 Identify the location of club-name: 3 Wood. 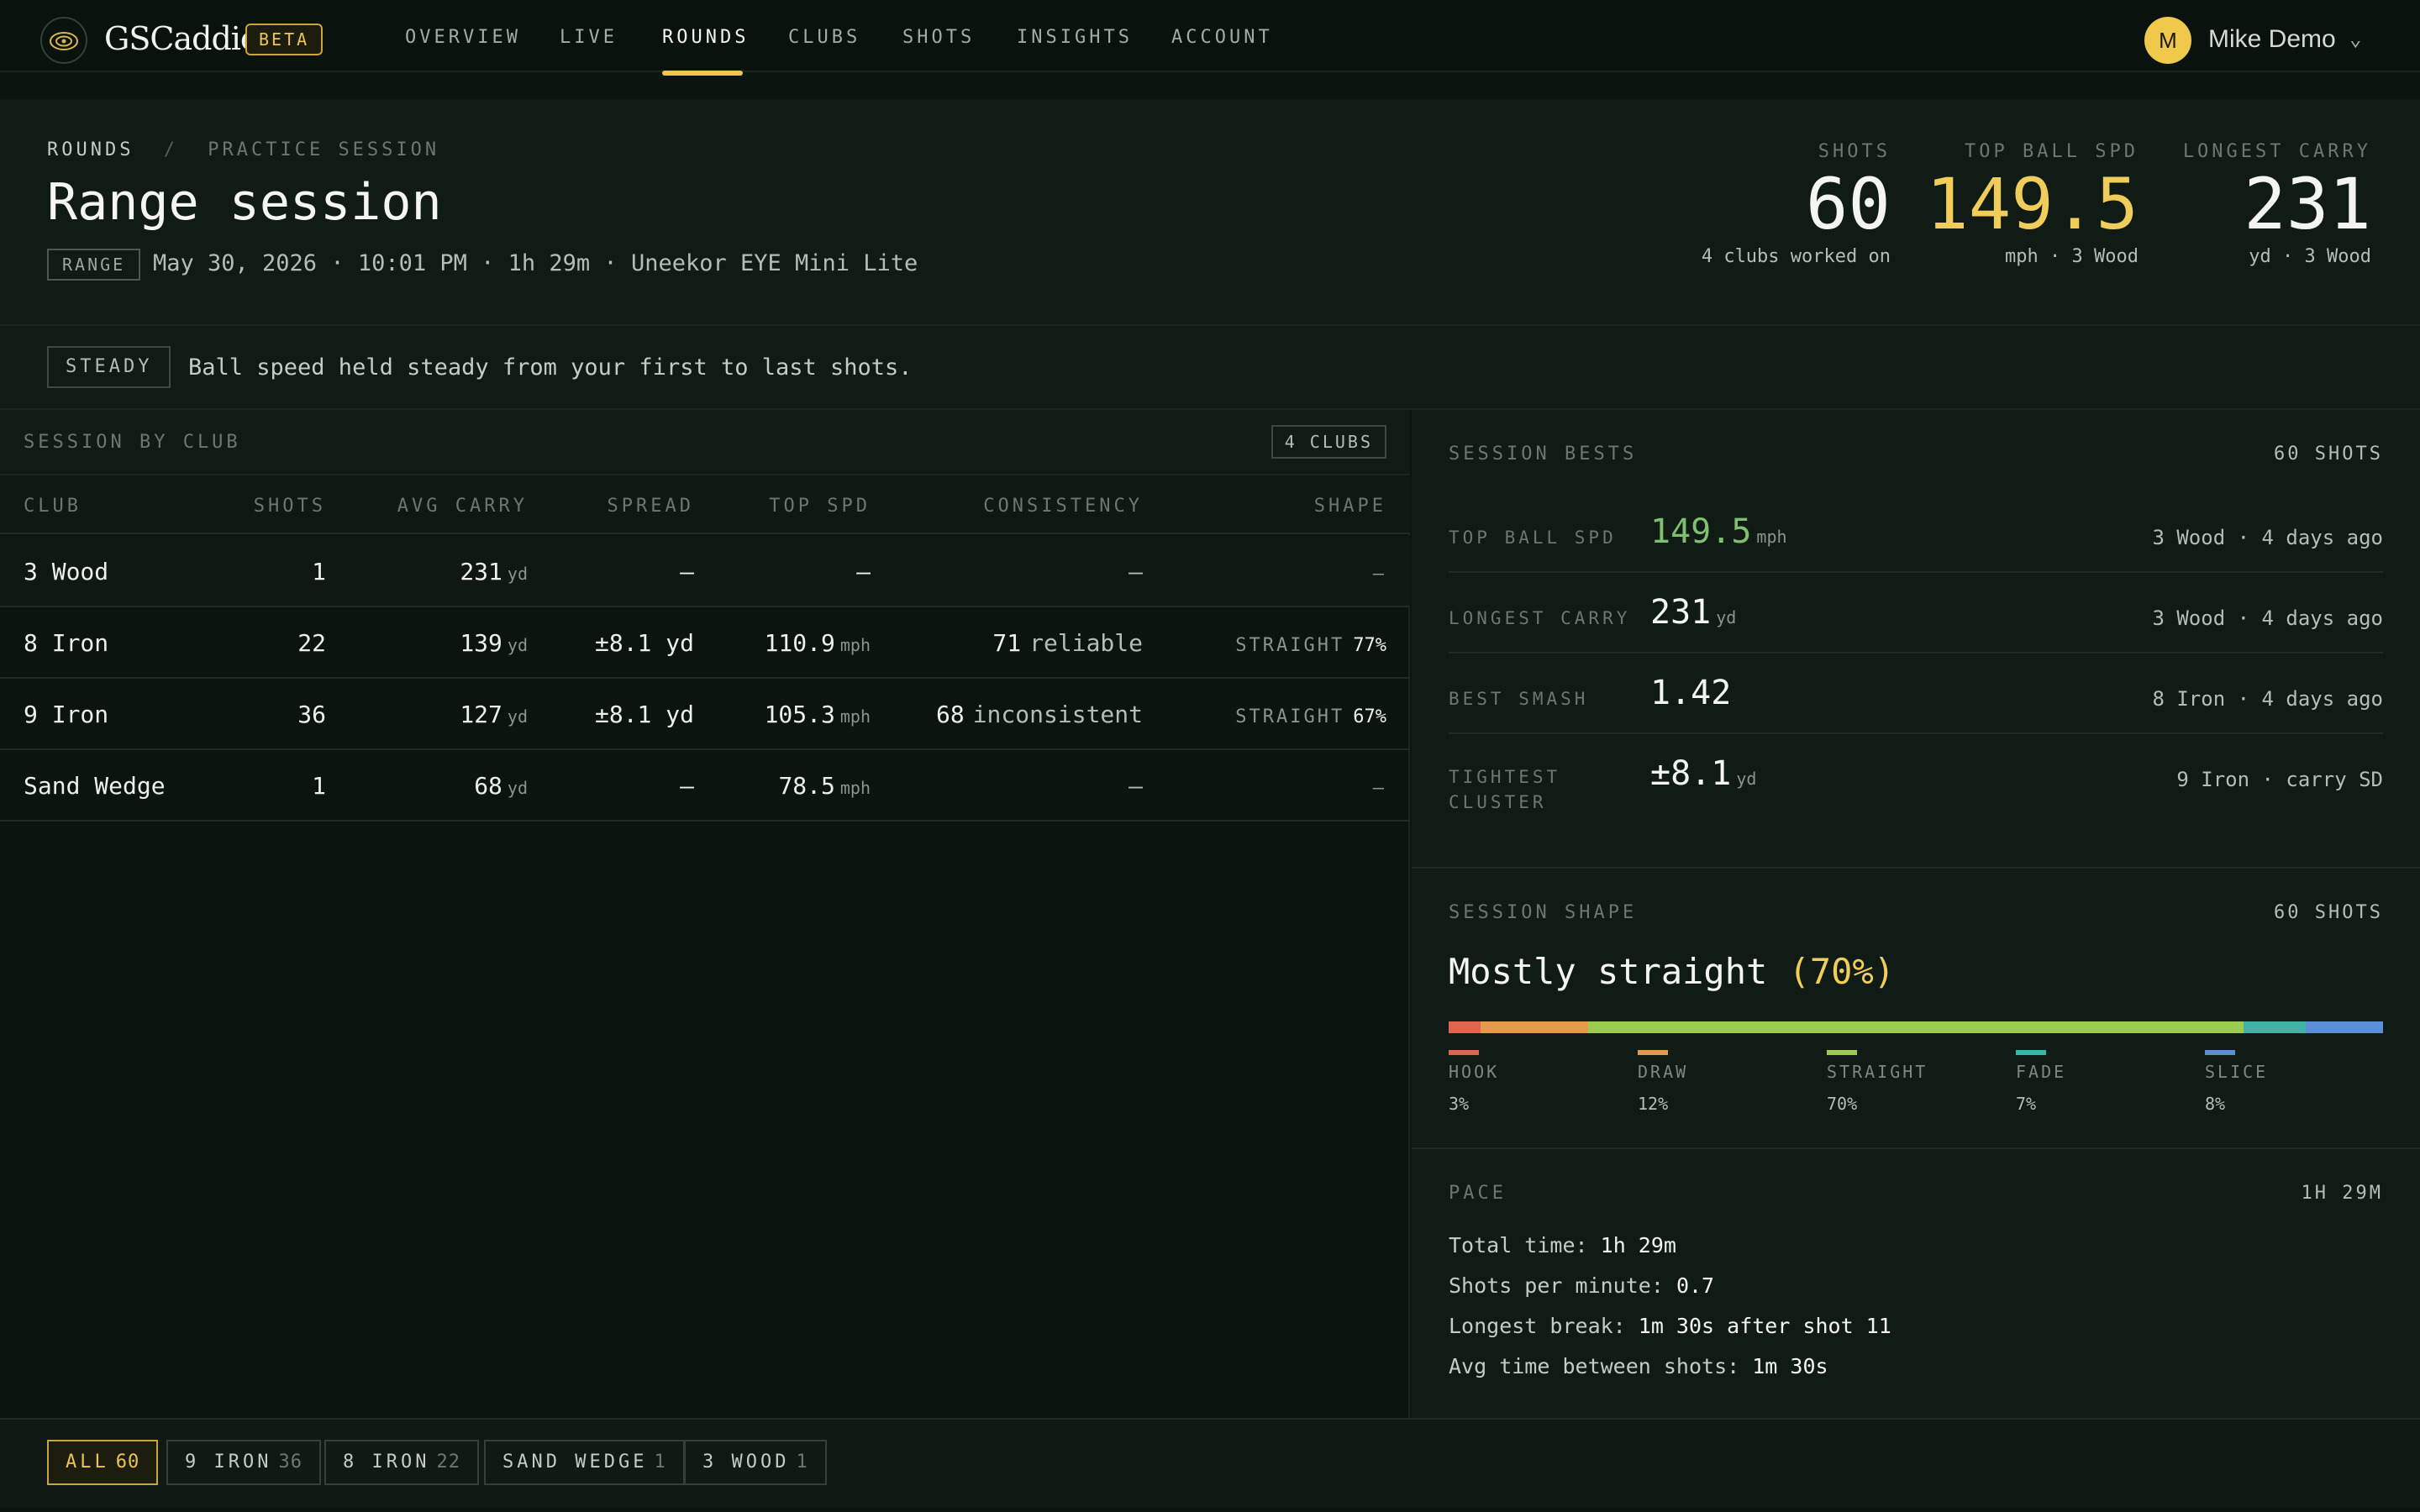
(66, 571).